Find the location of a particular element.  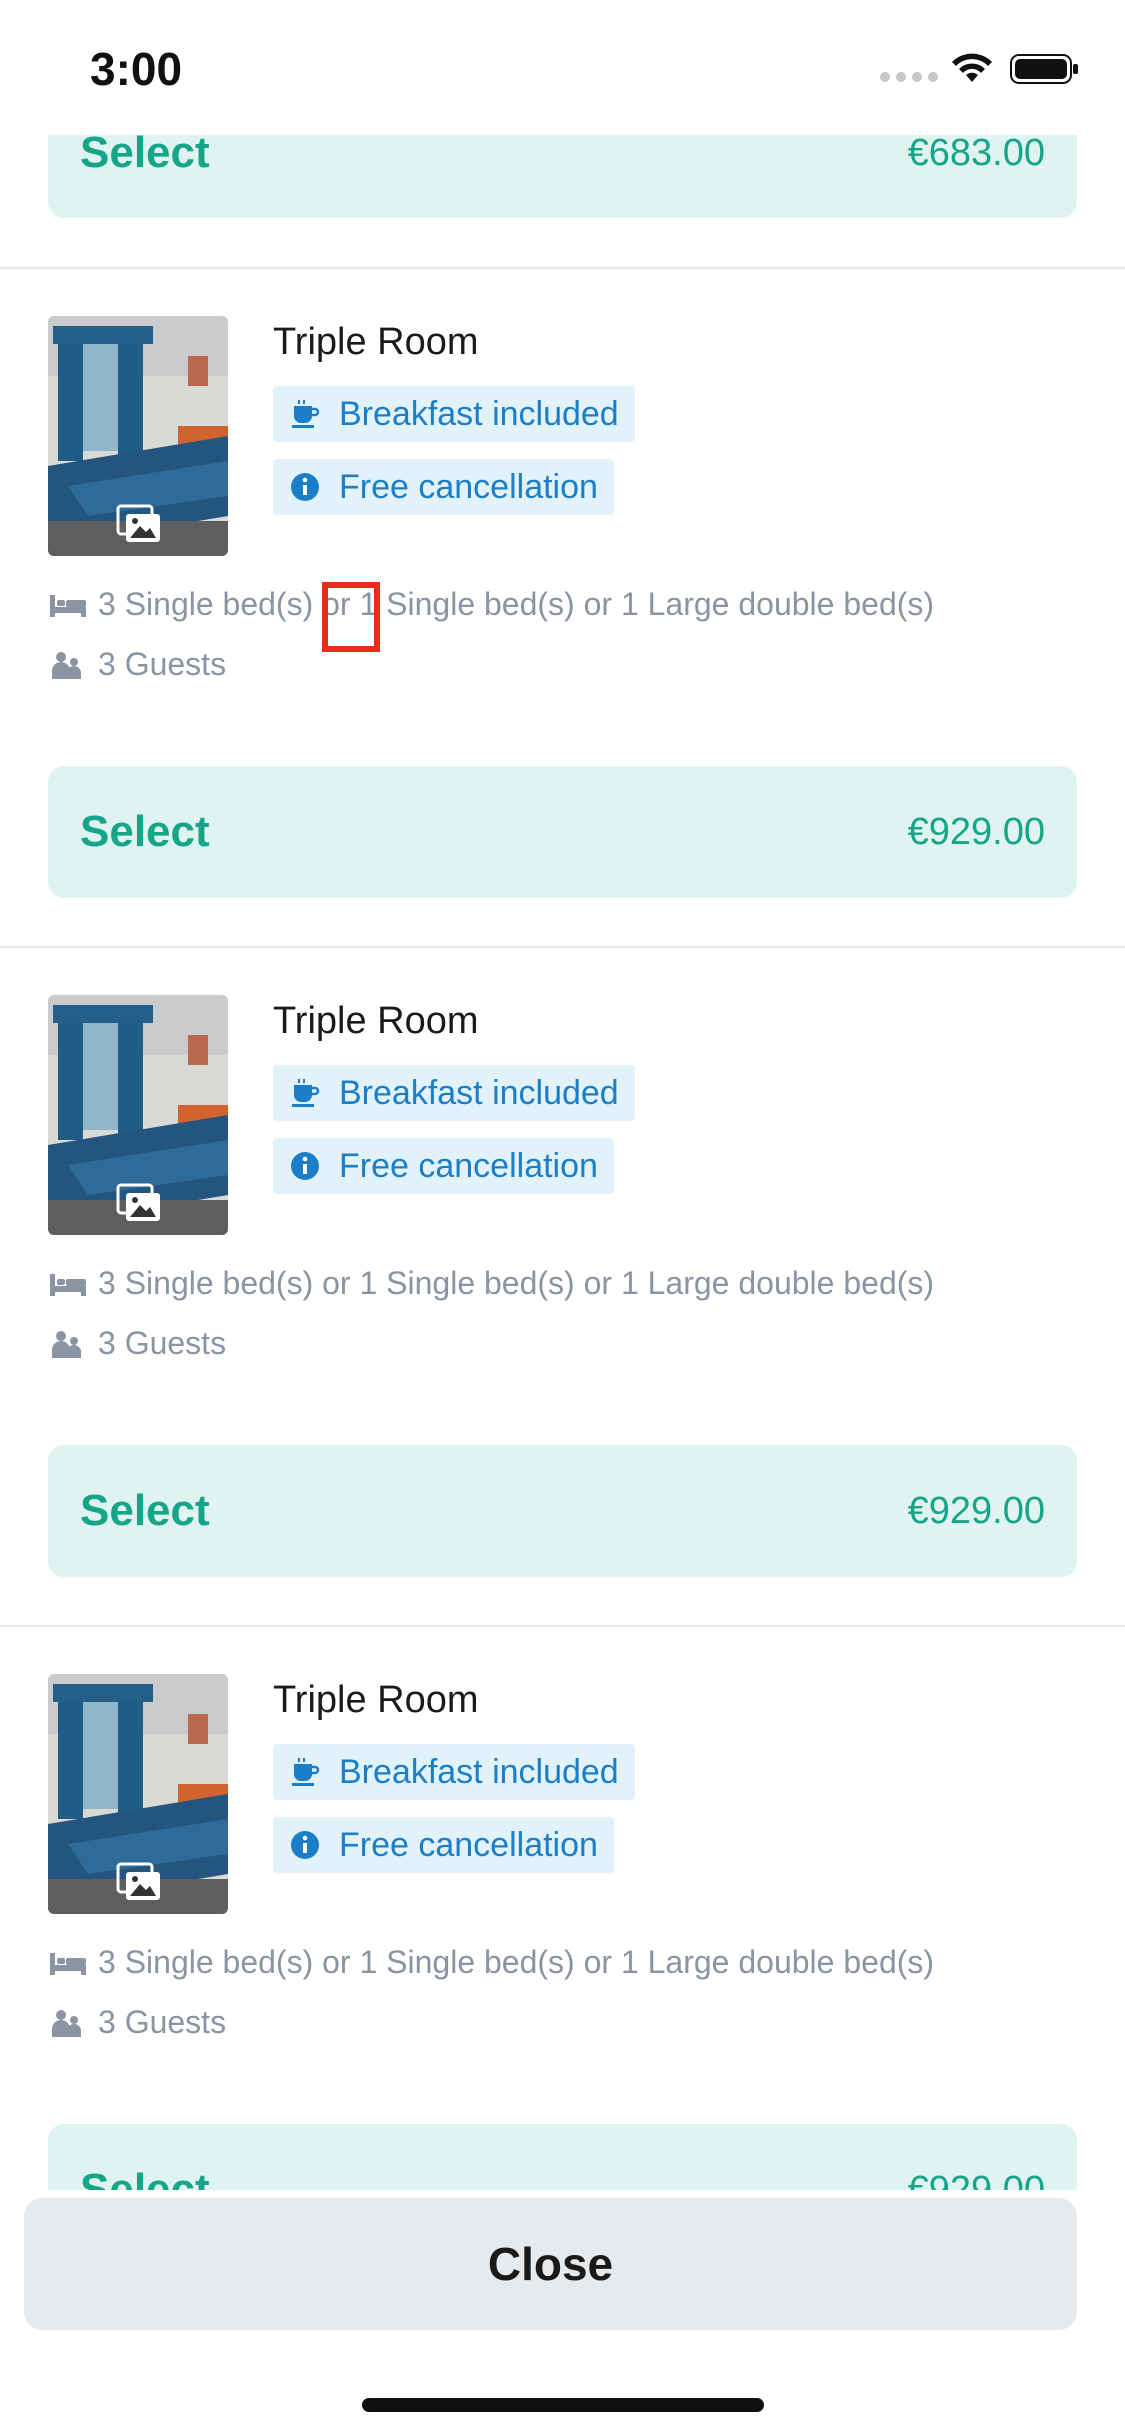

price: €683.00 is located at coordinates (976, 152).